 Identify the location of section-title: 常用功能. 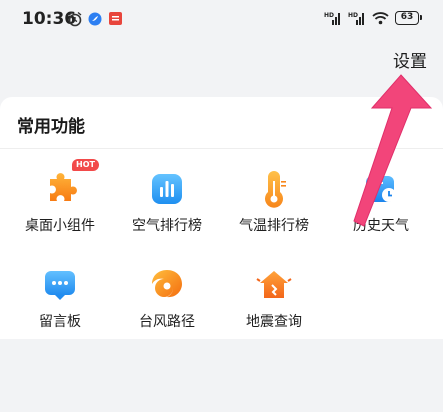
(51, 127).